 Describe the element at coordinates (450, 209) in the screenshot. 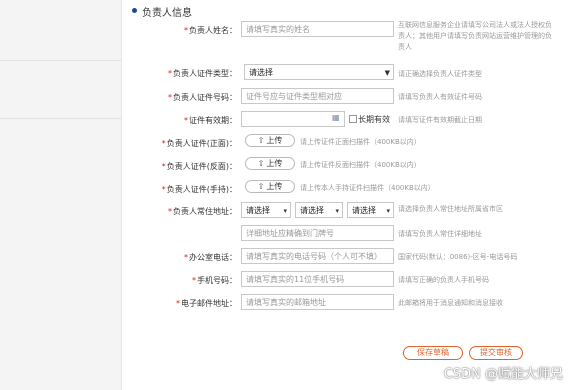

I see `address-hint: 请选择负责人常住地址所属省市区` at that location.